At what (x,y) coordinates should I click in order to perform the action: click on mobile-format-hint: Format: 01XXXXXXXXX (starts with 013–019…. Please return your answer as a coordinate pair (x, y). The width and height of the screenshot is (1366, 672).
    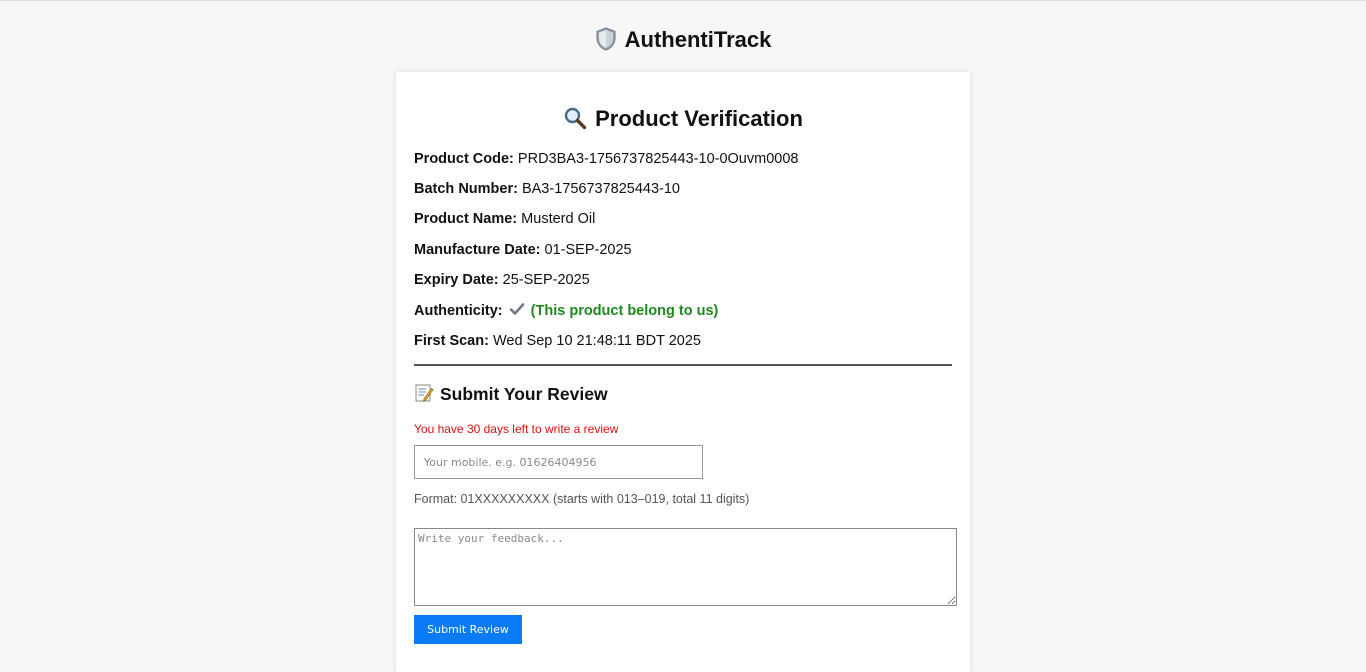
    Looking at the image, I should click on (582, 499).